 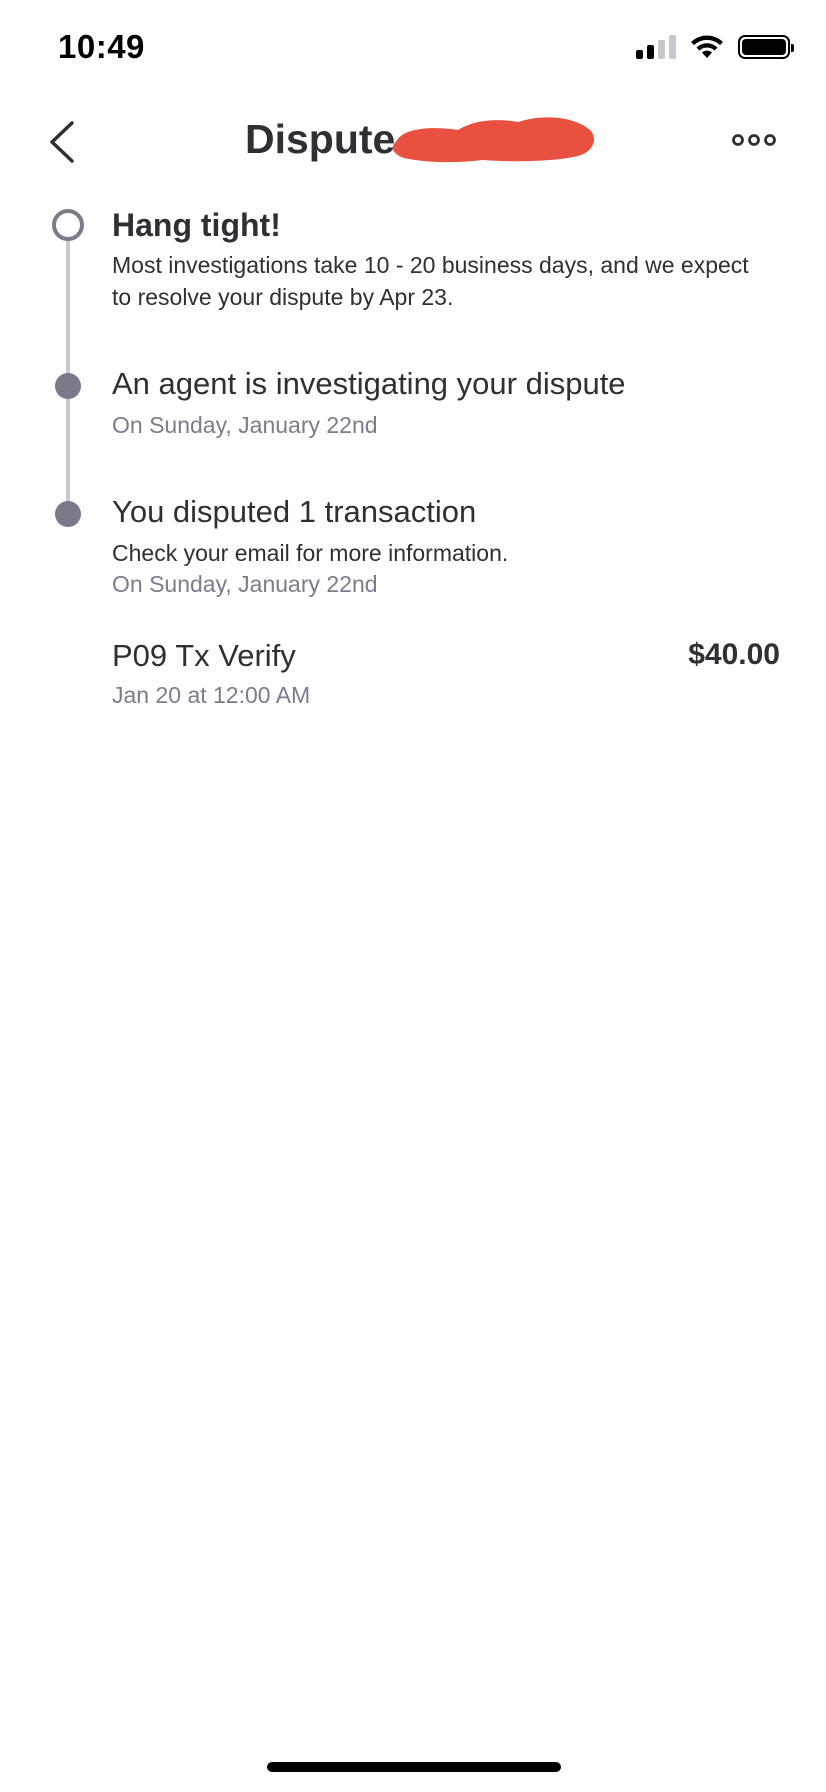 What do you see at coordinates (204, 656) in the screenshot?
I see `transaction-name: P09 Tx Verify` at bounding box center [204, 656].